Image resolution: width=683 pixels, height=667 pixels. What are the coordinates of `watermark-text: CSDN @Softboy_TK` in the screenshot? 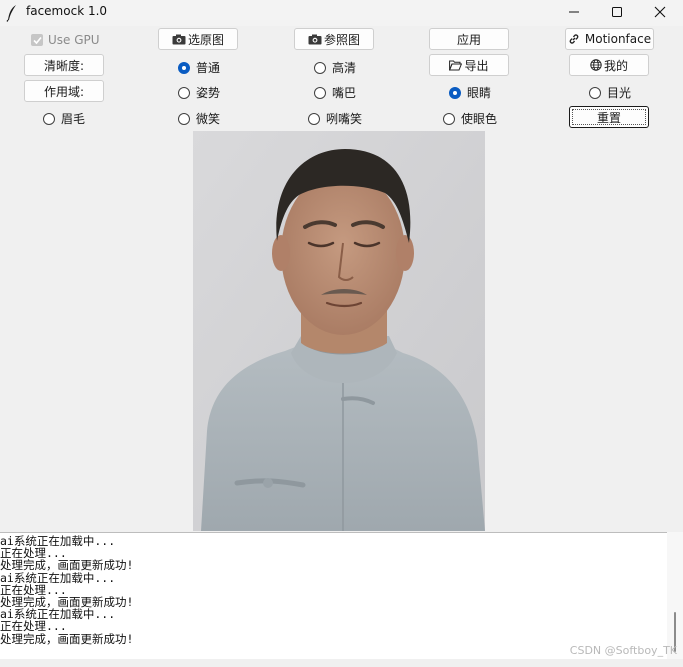 It's located at (623, 650).